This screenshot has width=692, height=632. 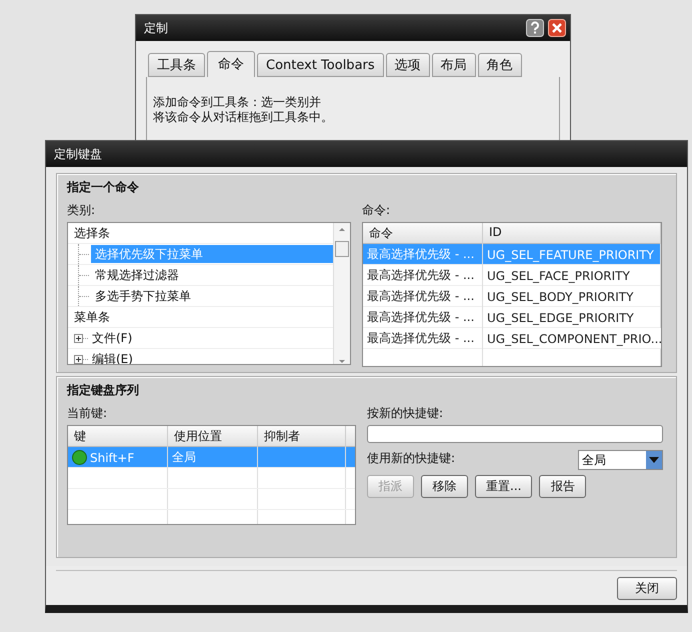 I want to click on section-title: 指定键盘序列, so click(x=103, y=390).